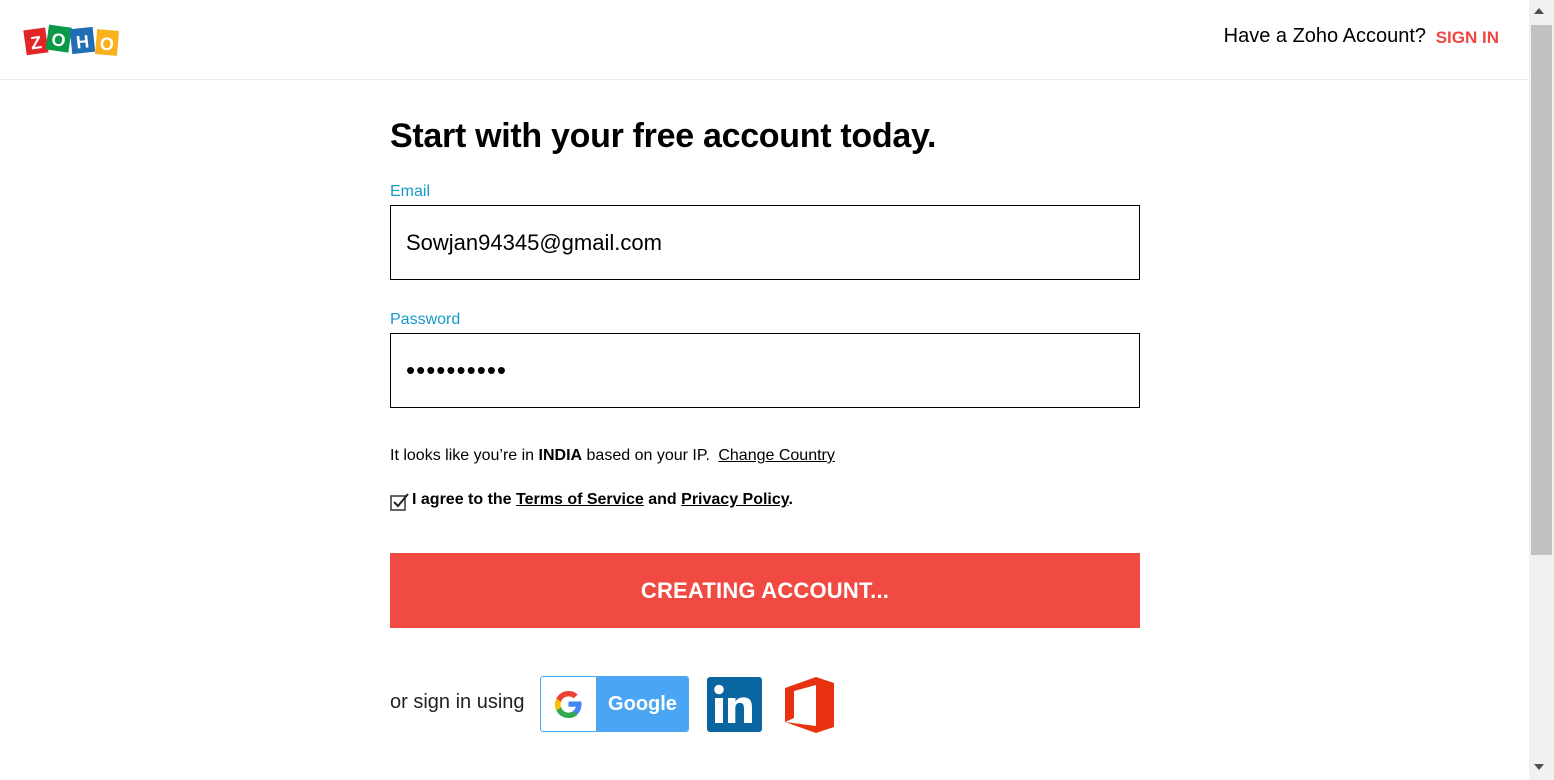 This screenshot has height=780, width=1554. What do you see at coordinates (662, 499) in the screenshot?
I see `agree-and-text: and` at bounding box center [662, 499].